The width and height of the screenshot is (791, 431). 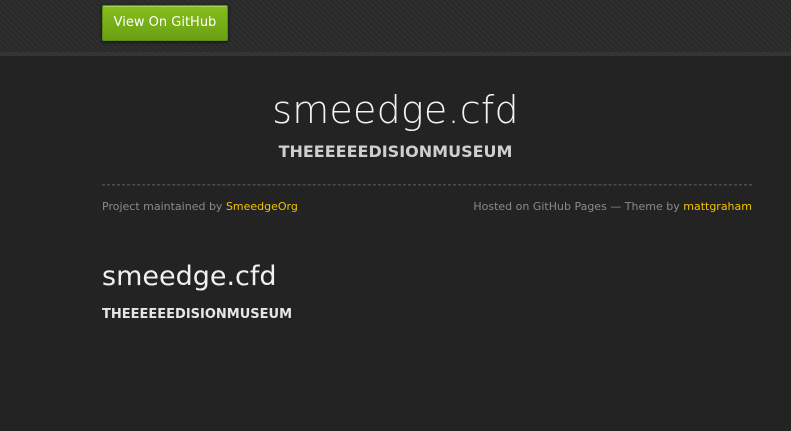 I want to click on hosting-prefix: Hosted on GitHub Pages — Theme by, so click(x=576, y=206).